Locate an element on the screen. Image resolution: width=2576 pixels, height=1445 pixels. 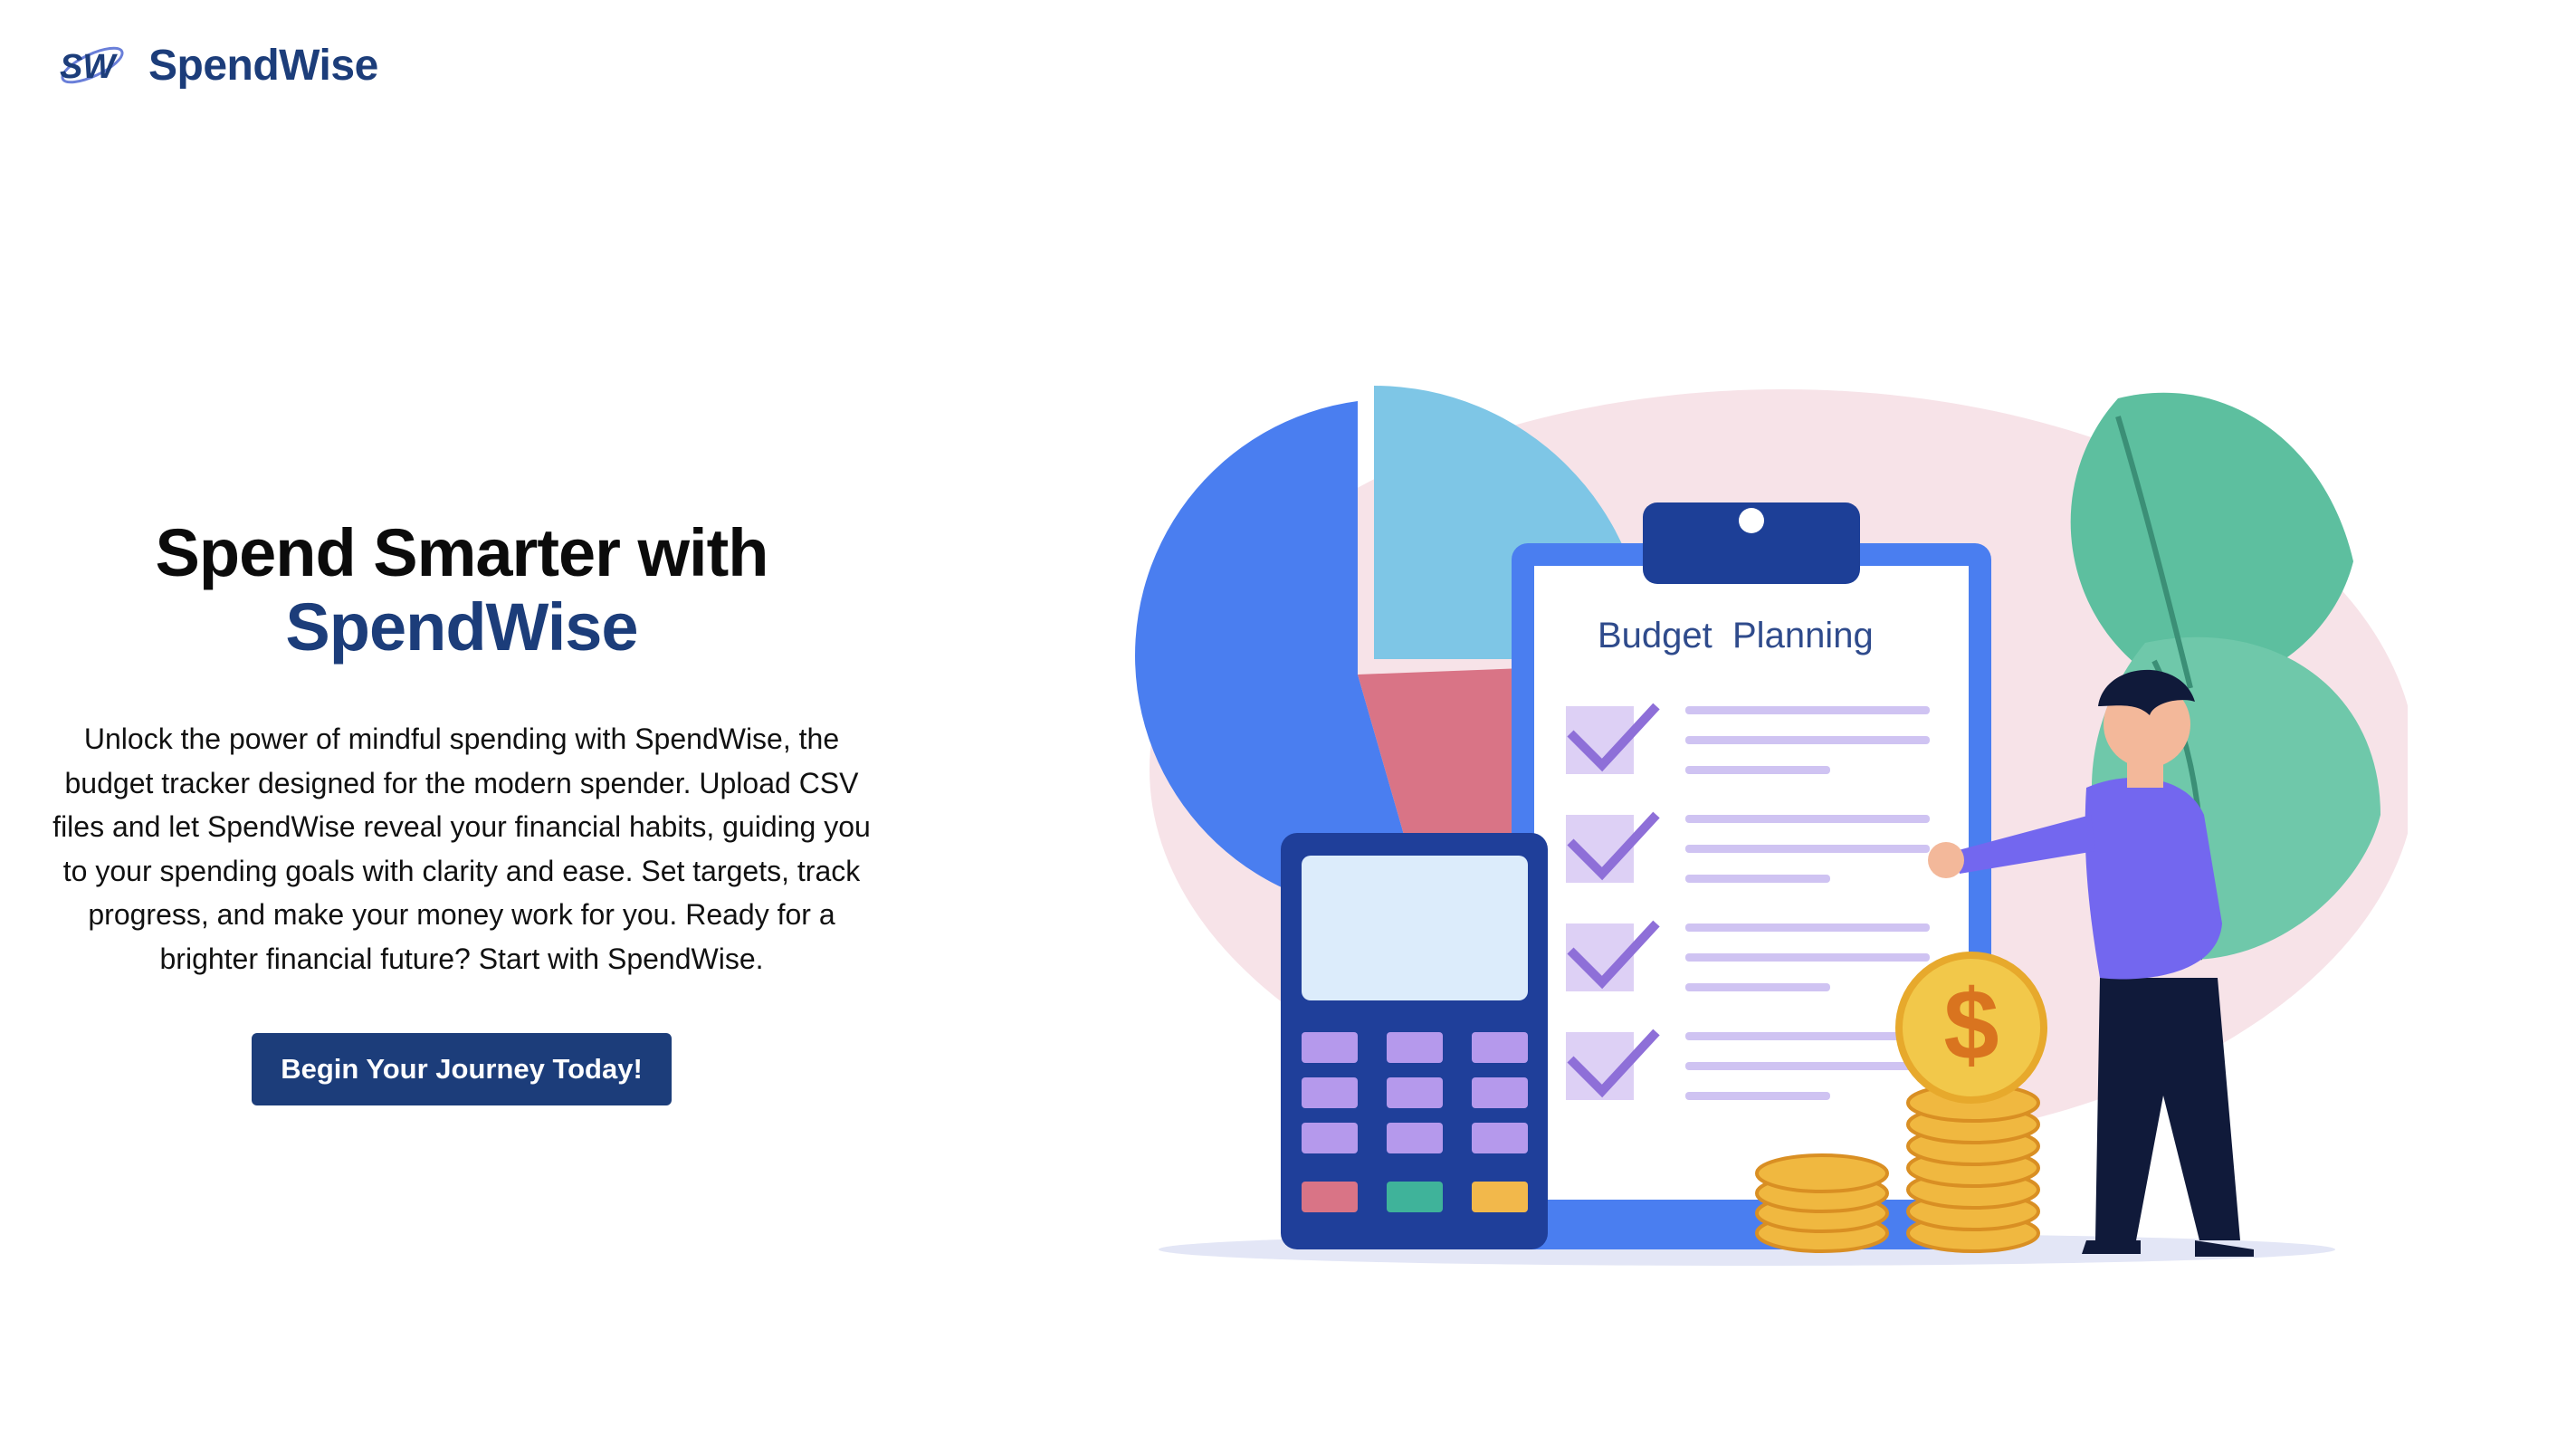
coin-dollar-symbol: $ is located at coordinates (1971, 1025).